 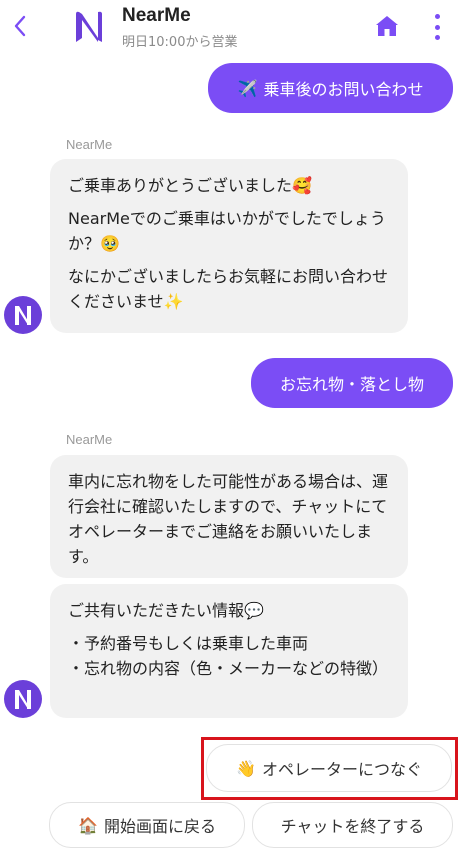 I want to click on chat-header: NearMe 明日10:00から営業, so click(x=232, y=28).